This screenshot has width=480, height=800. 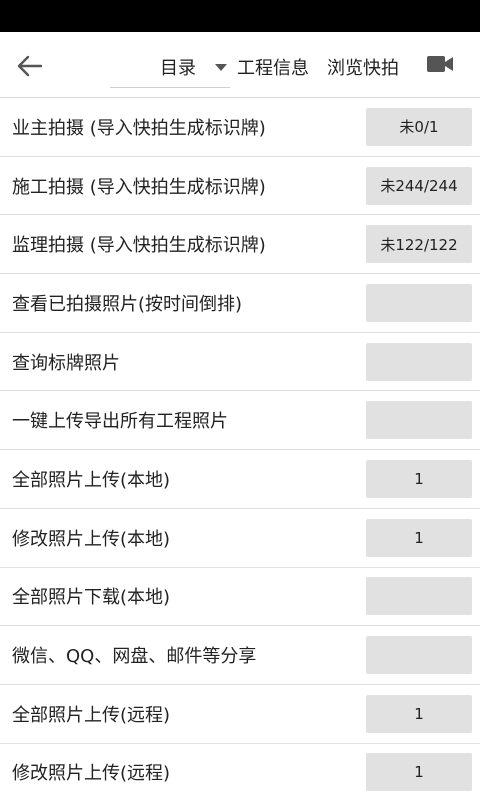 What do you see at coordinates (91, 480) in the screenshot?
I see `list-item-label: 全部照片上传(本地)` at bounding box center [91, 480].